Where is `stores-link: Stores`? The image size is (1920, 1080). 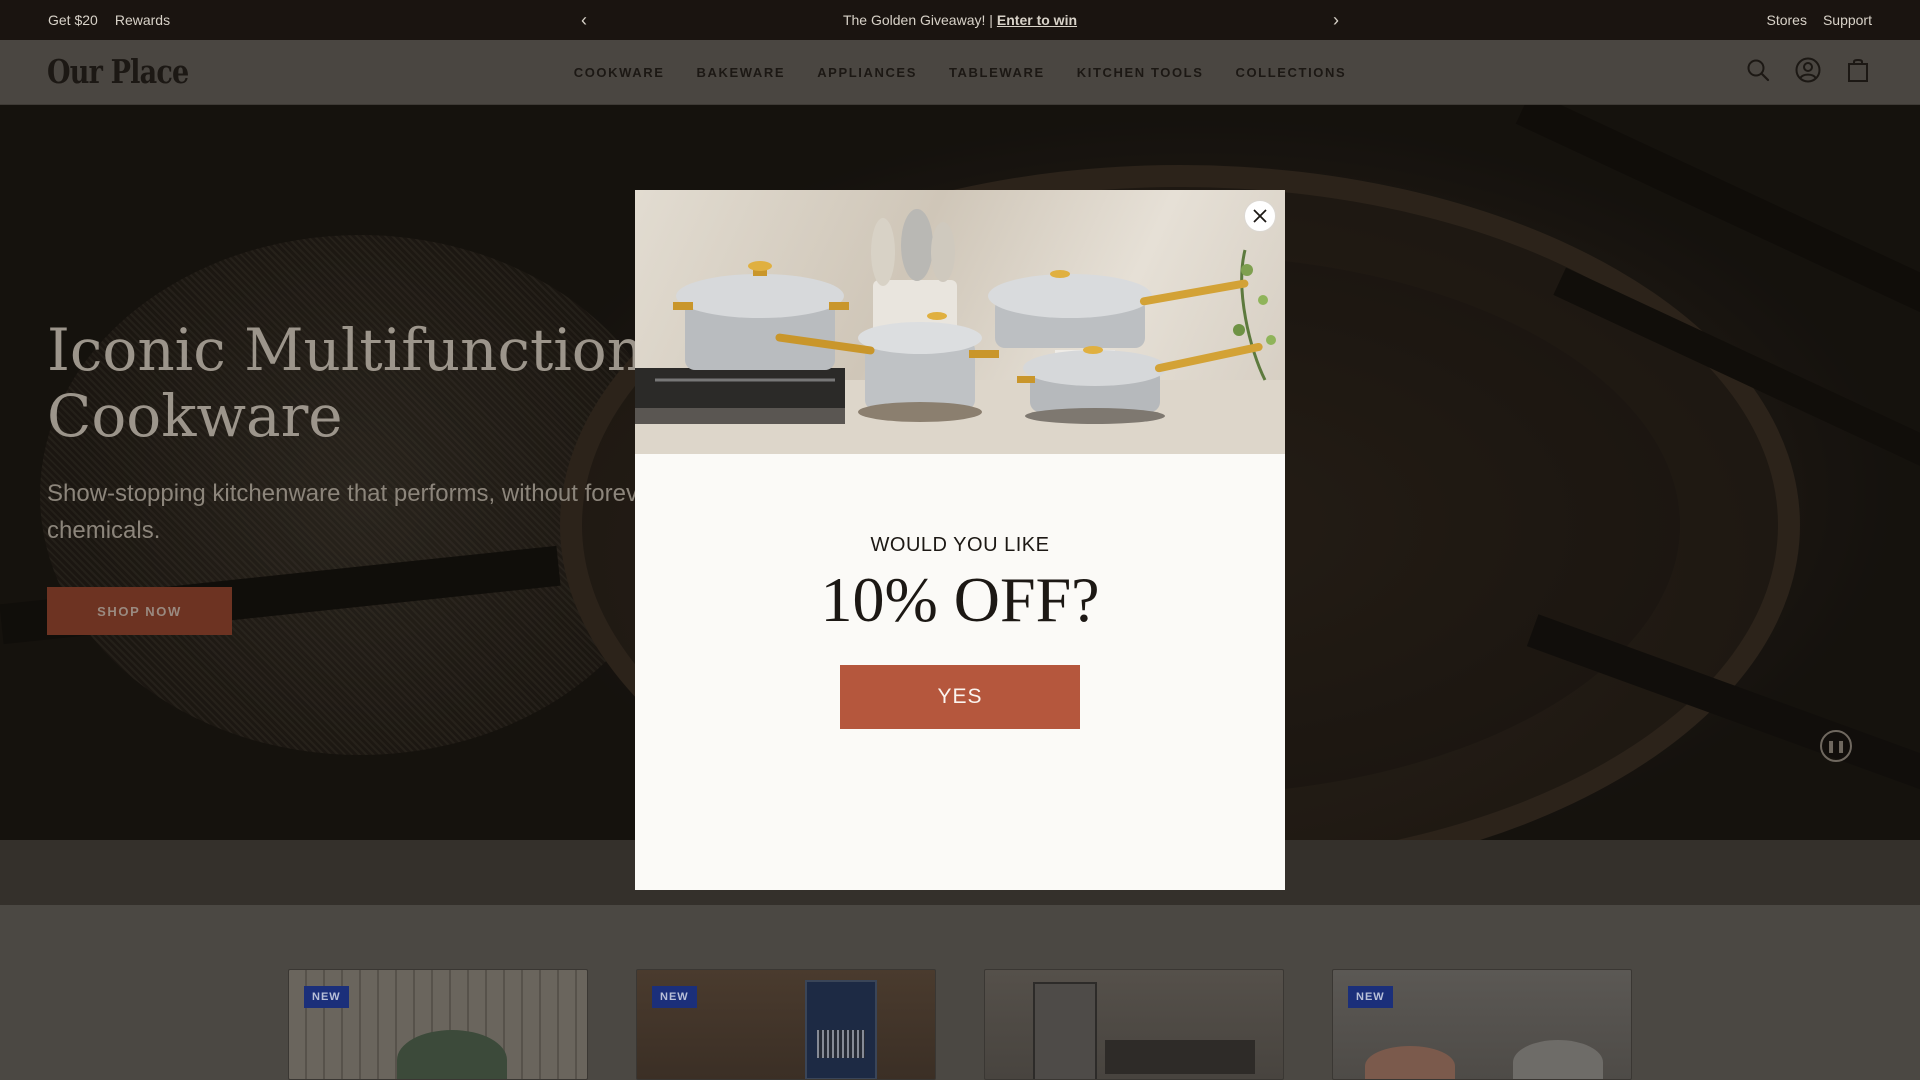
stores-link: Stores is located at coordinates (1786, 20).